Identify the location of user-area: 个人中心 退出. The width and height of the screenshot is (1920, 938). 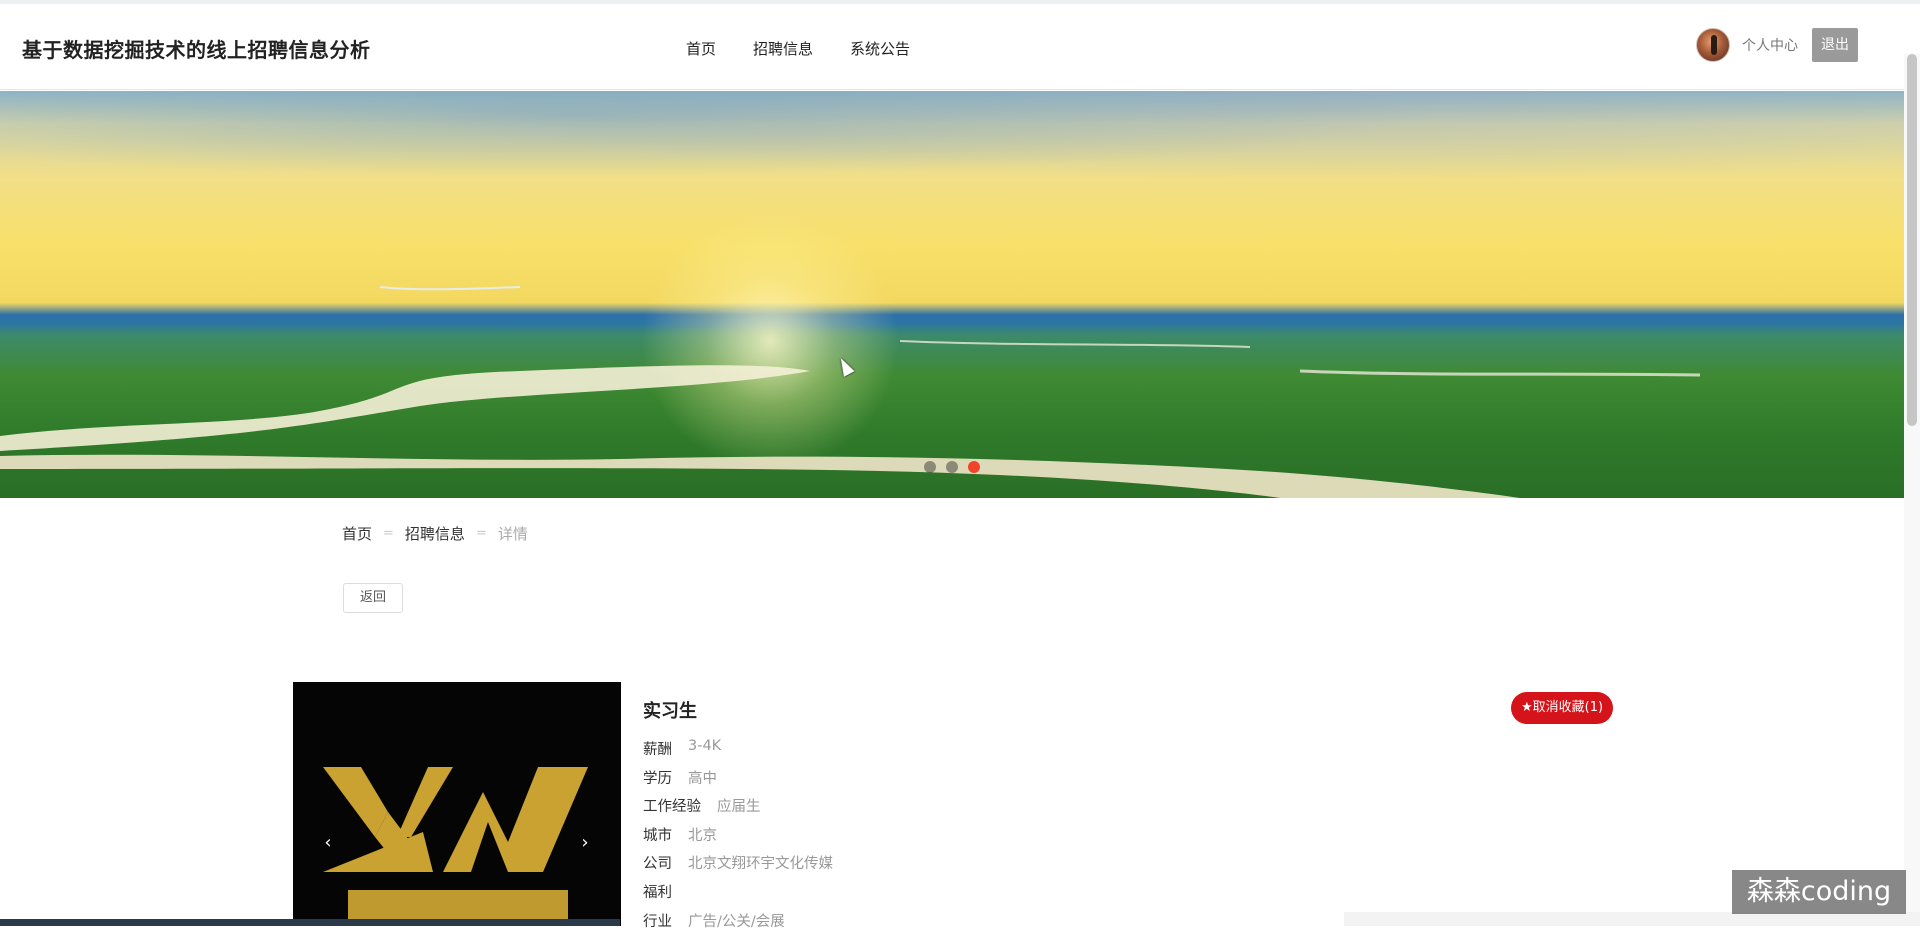
(1777, 45).